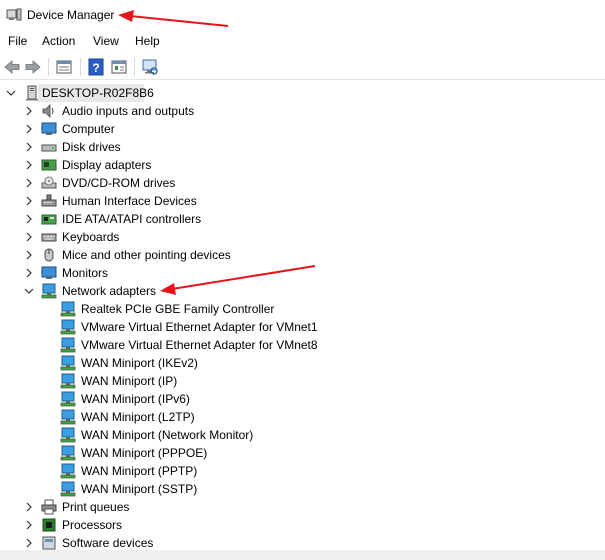 Image resolution: width=605 pixels, height=560 pixels. What do you see at coordinates (109, 291) in the screenshot?
I see `tree-category-label: Network adapters` at bounding box center [109, 291].